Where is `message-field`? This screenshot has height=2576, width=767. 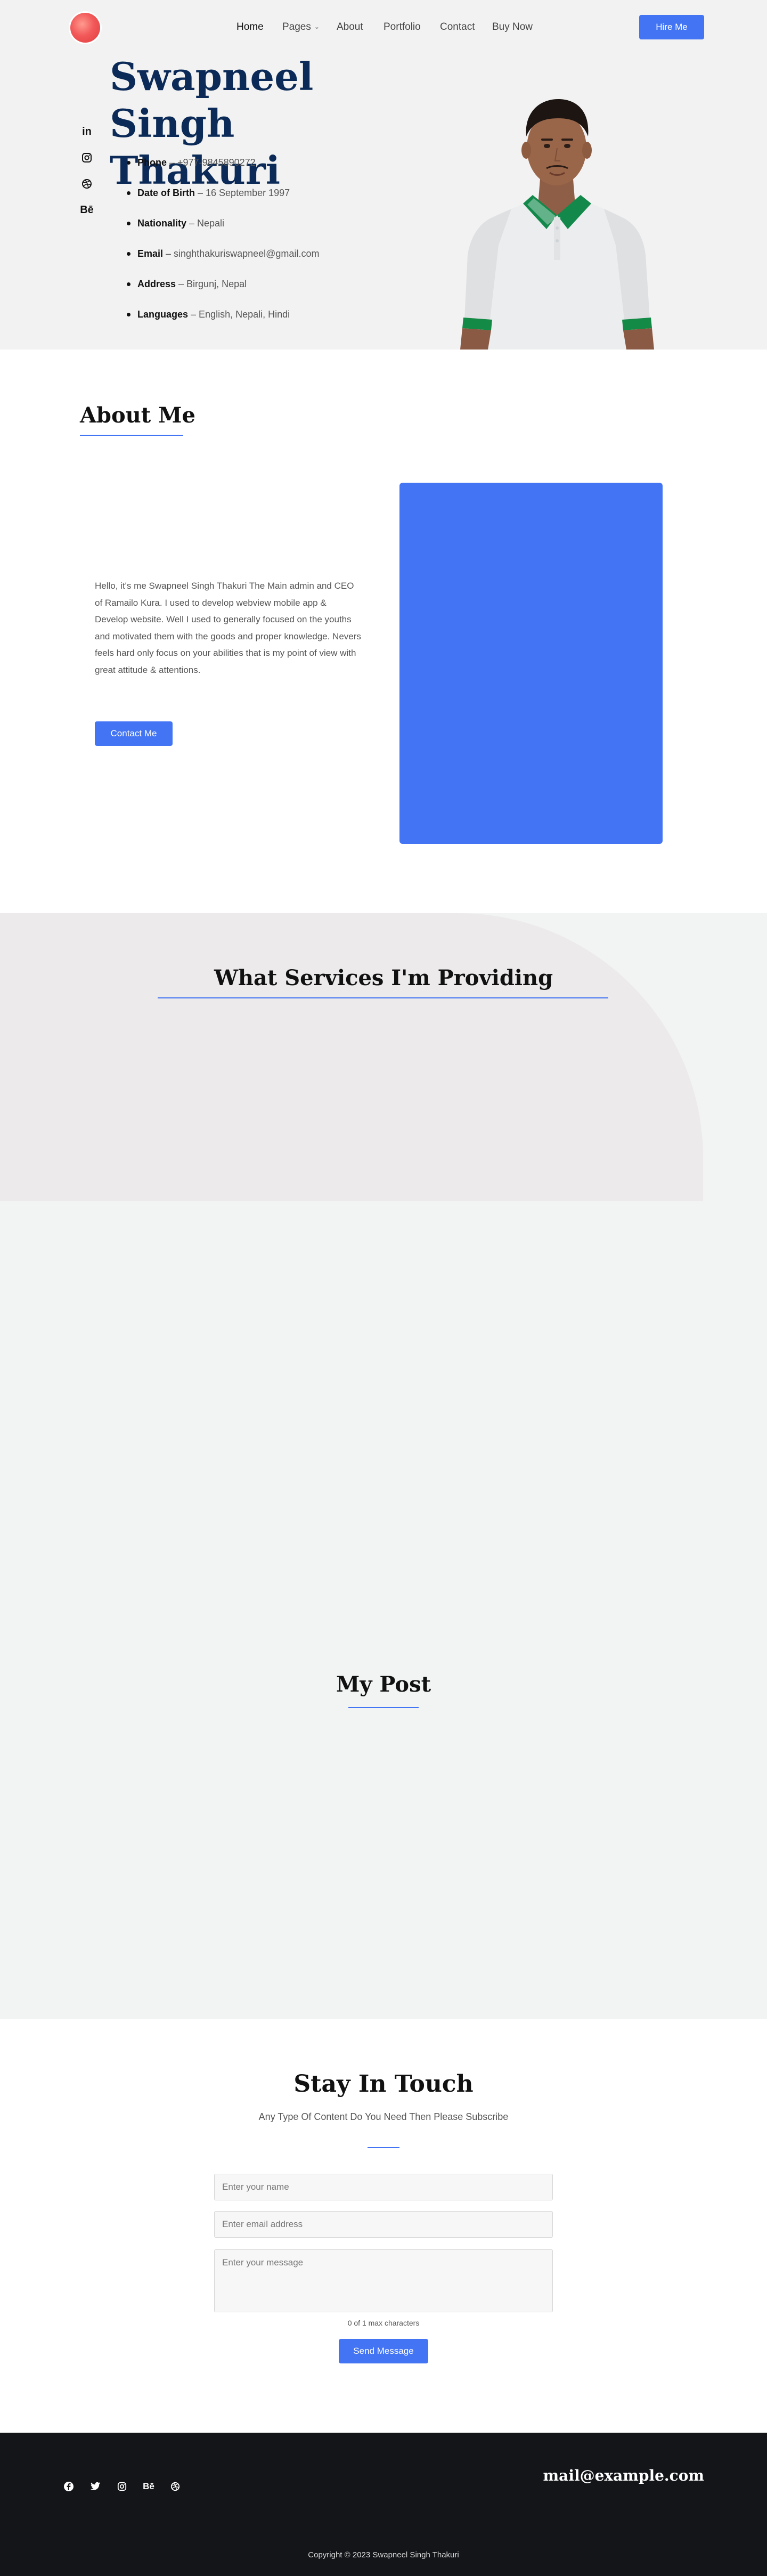
message-field is located at coordinates (383, 2280).